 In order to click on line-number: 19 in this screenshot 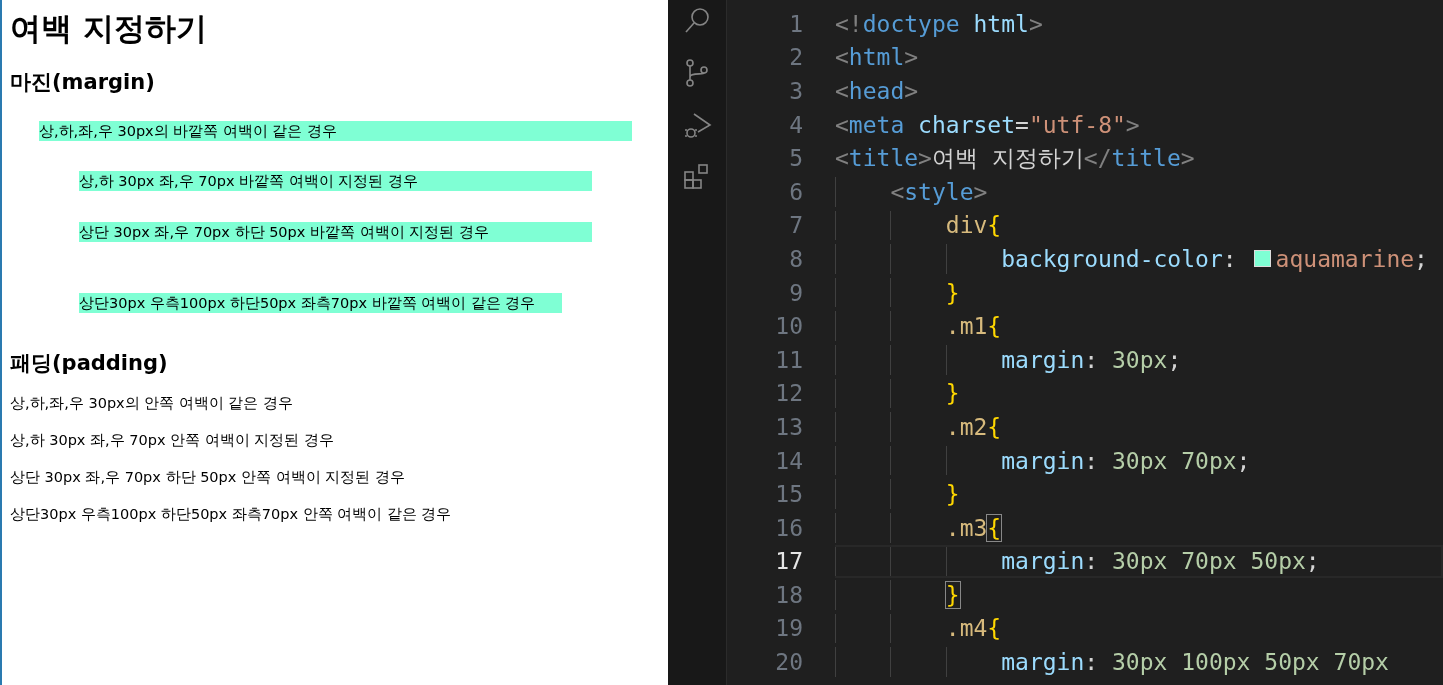, I will do `click(788, 628)`.